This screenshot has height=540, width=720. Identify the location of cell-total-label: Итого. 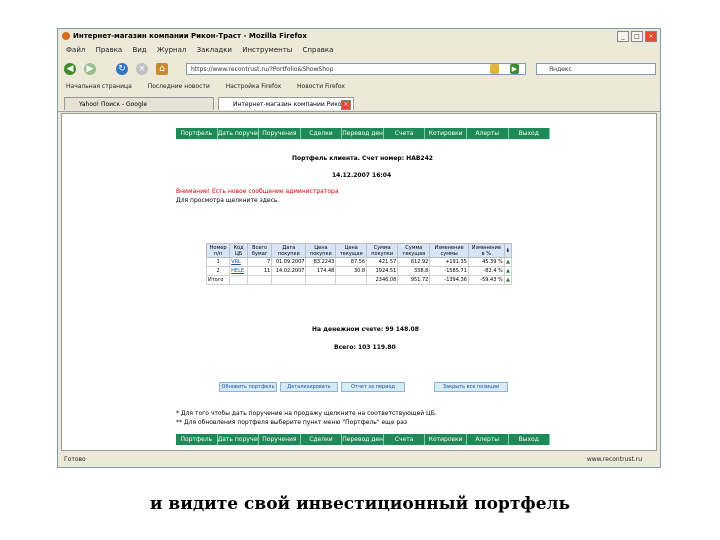
(218, 280).